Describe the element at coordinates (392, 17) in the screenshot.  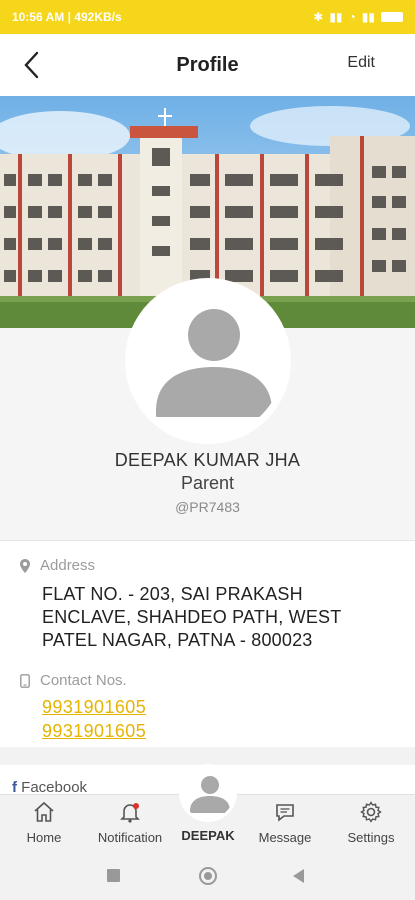
I see `battery-icon` at that location.